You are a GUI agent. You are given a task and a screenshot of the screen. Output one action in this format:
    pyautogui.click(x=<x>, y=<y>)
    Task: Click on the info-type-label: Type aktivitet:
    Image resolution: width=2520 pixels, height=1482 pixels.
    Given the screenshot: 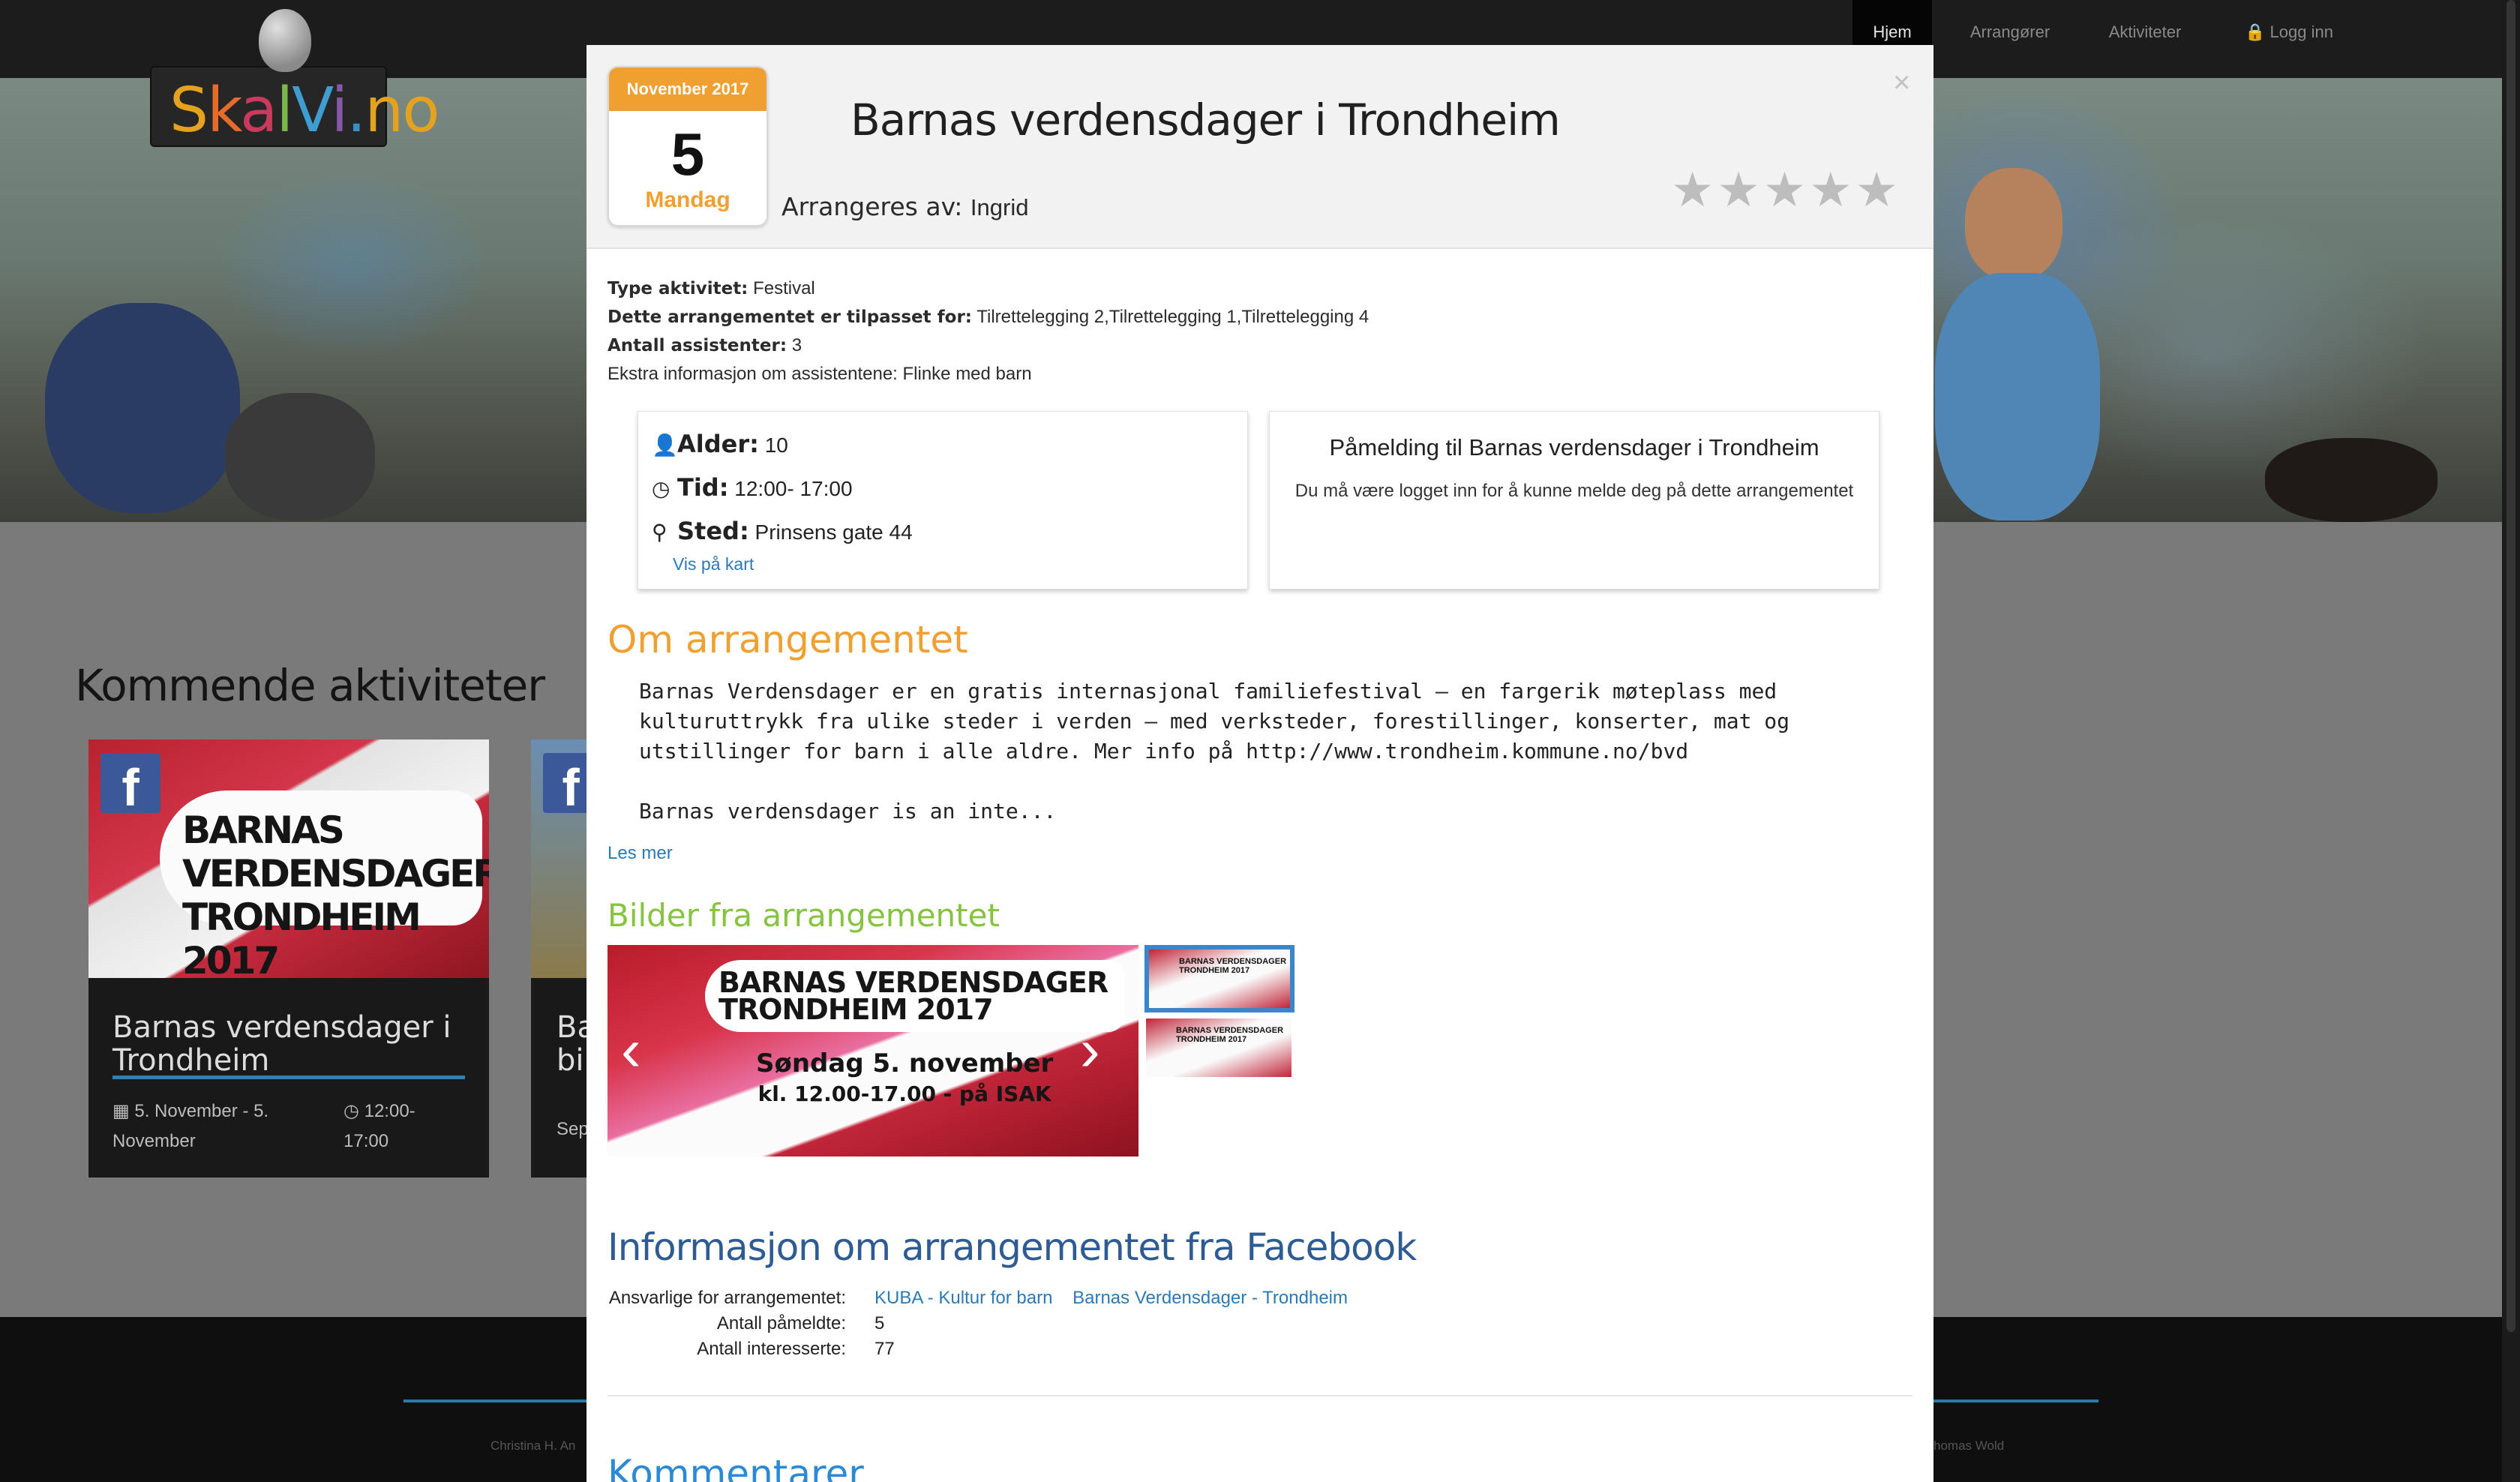 What is the action you would take?
    pyautogui.click(x=678, y=288)
    